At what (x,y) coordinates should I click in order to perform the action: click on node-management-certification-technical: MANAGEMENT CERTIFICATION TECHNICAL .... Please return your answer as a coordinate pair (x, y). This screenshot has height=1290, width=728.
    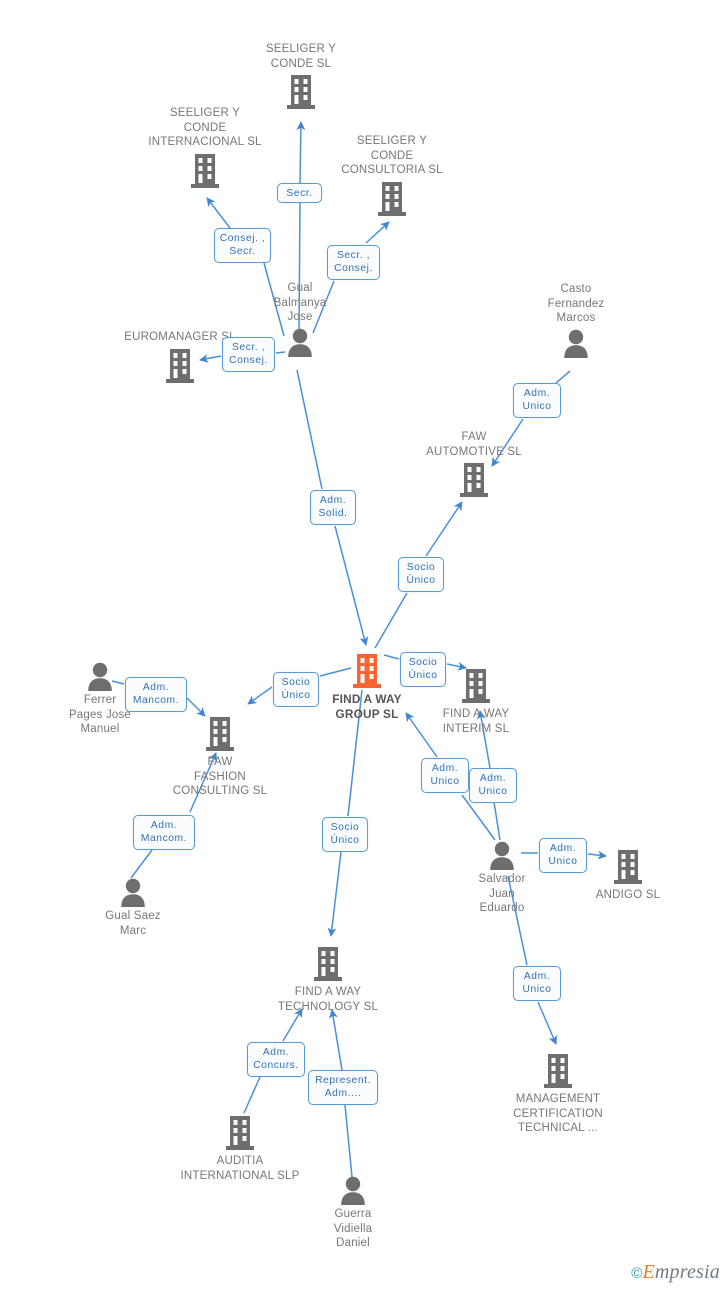
    Looking at the image, I should click on (558, 1094).